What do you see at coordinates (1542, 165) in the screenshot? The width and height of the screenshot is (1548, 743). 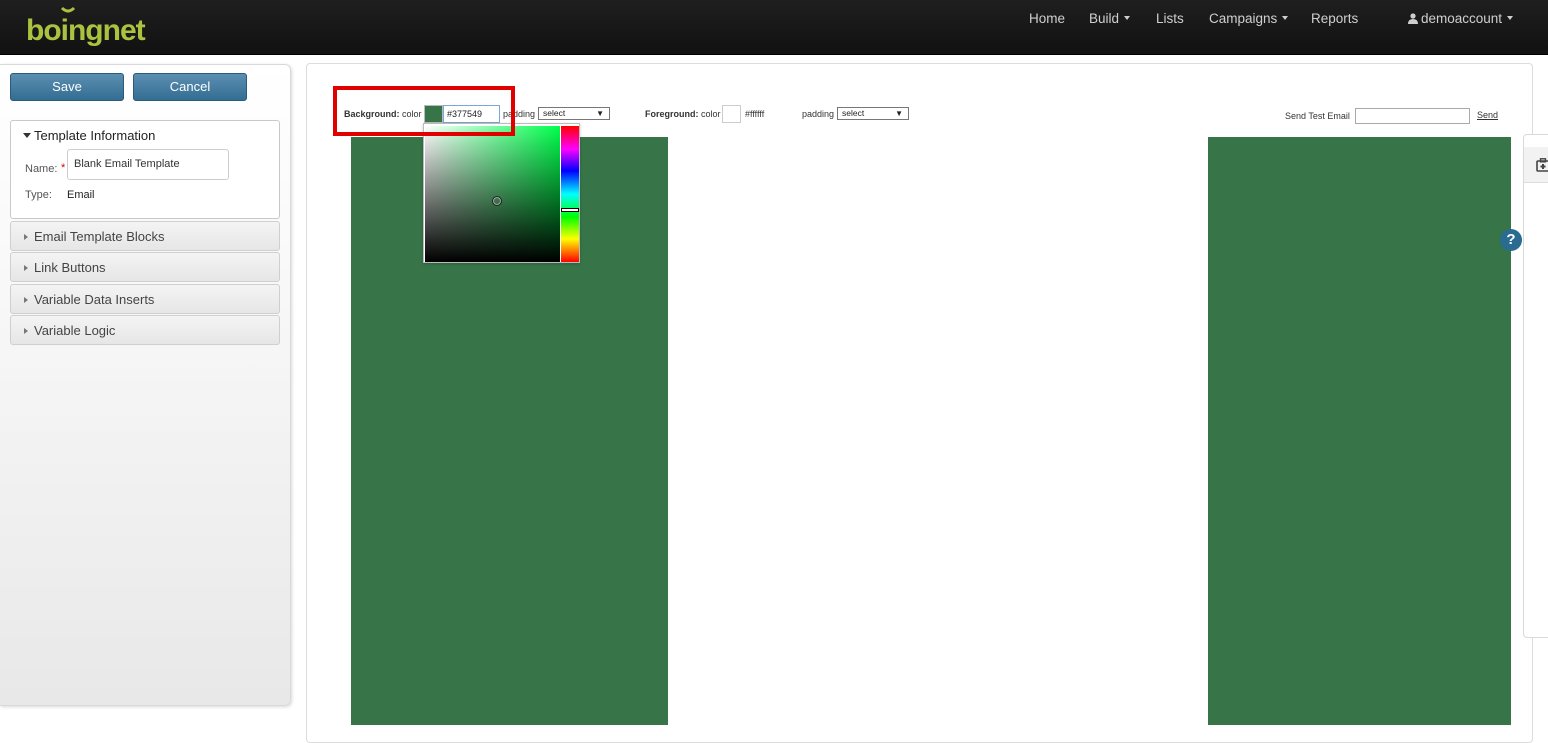 I see `toolbox-icon` at bounding box center [1542, 165].